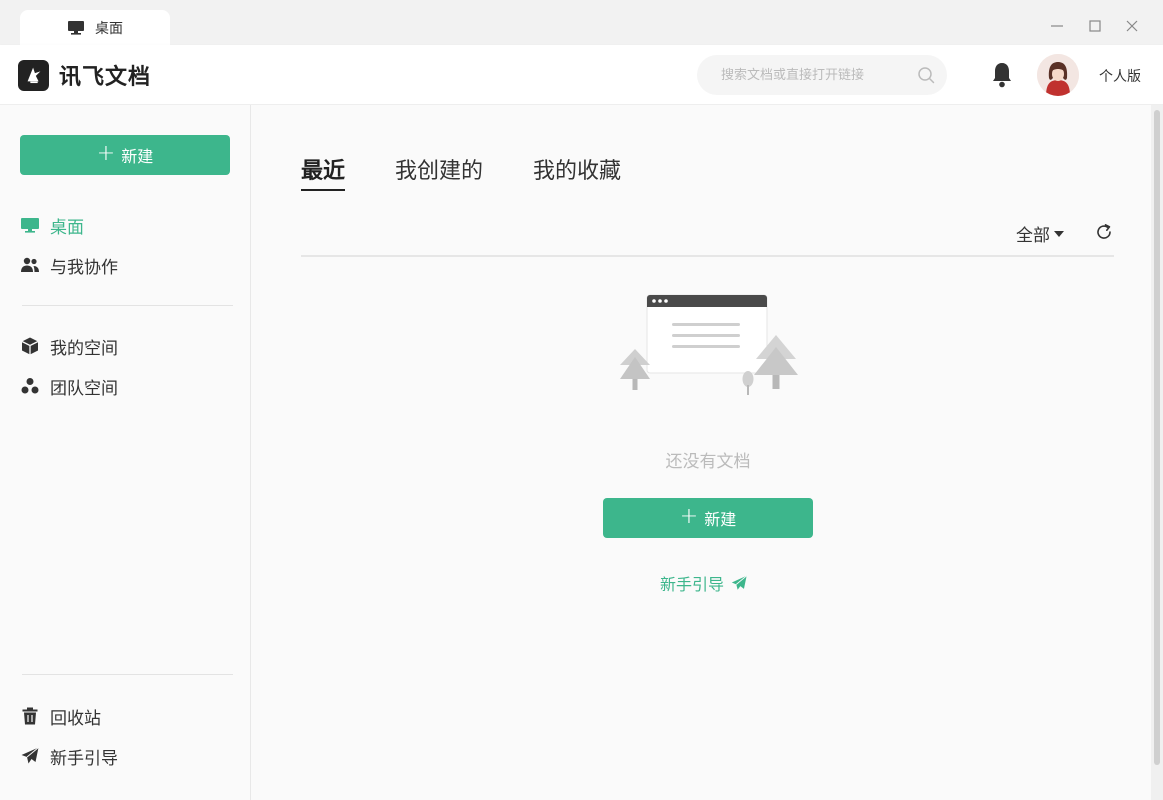 The image size is (1163, 800). I want to click on sidebar-item-label: 桌面, so click(67, 227).